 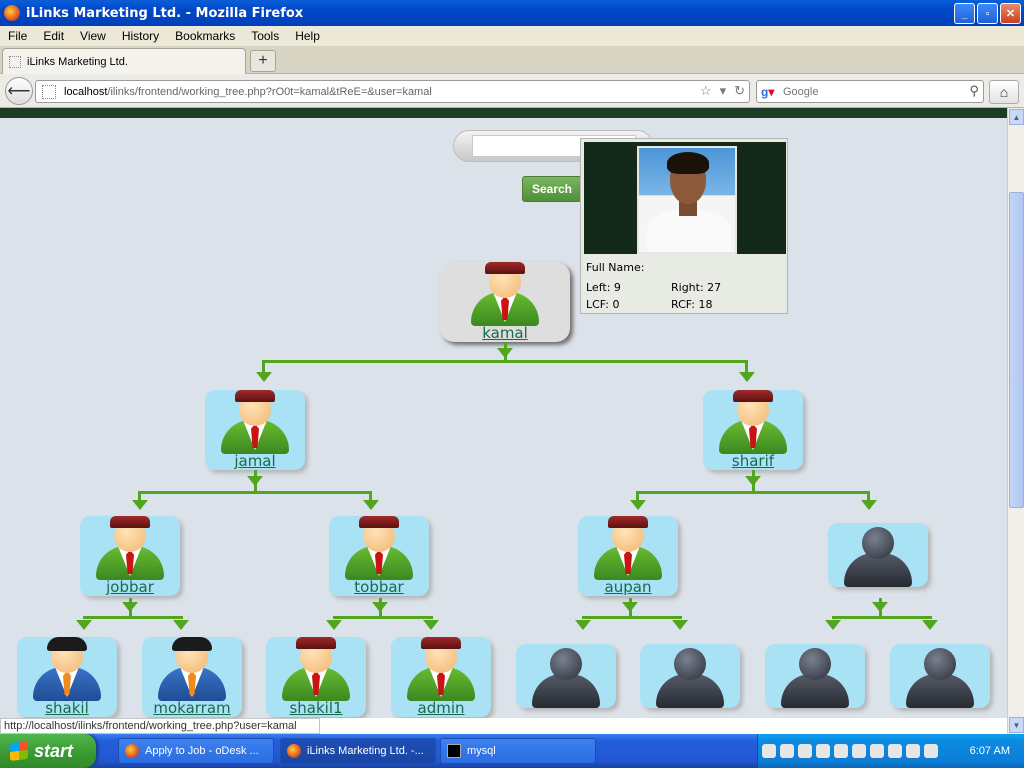 What do you see at coordinates (1016, 117) in the screenshot?
I see `scroll-up-icon: ▲` at bounding box center [1016, 117].